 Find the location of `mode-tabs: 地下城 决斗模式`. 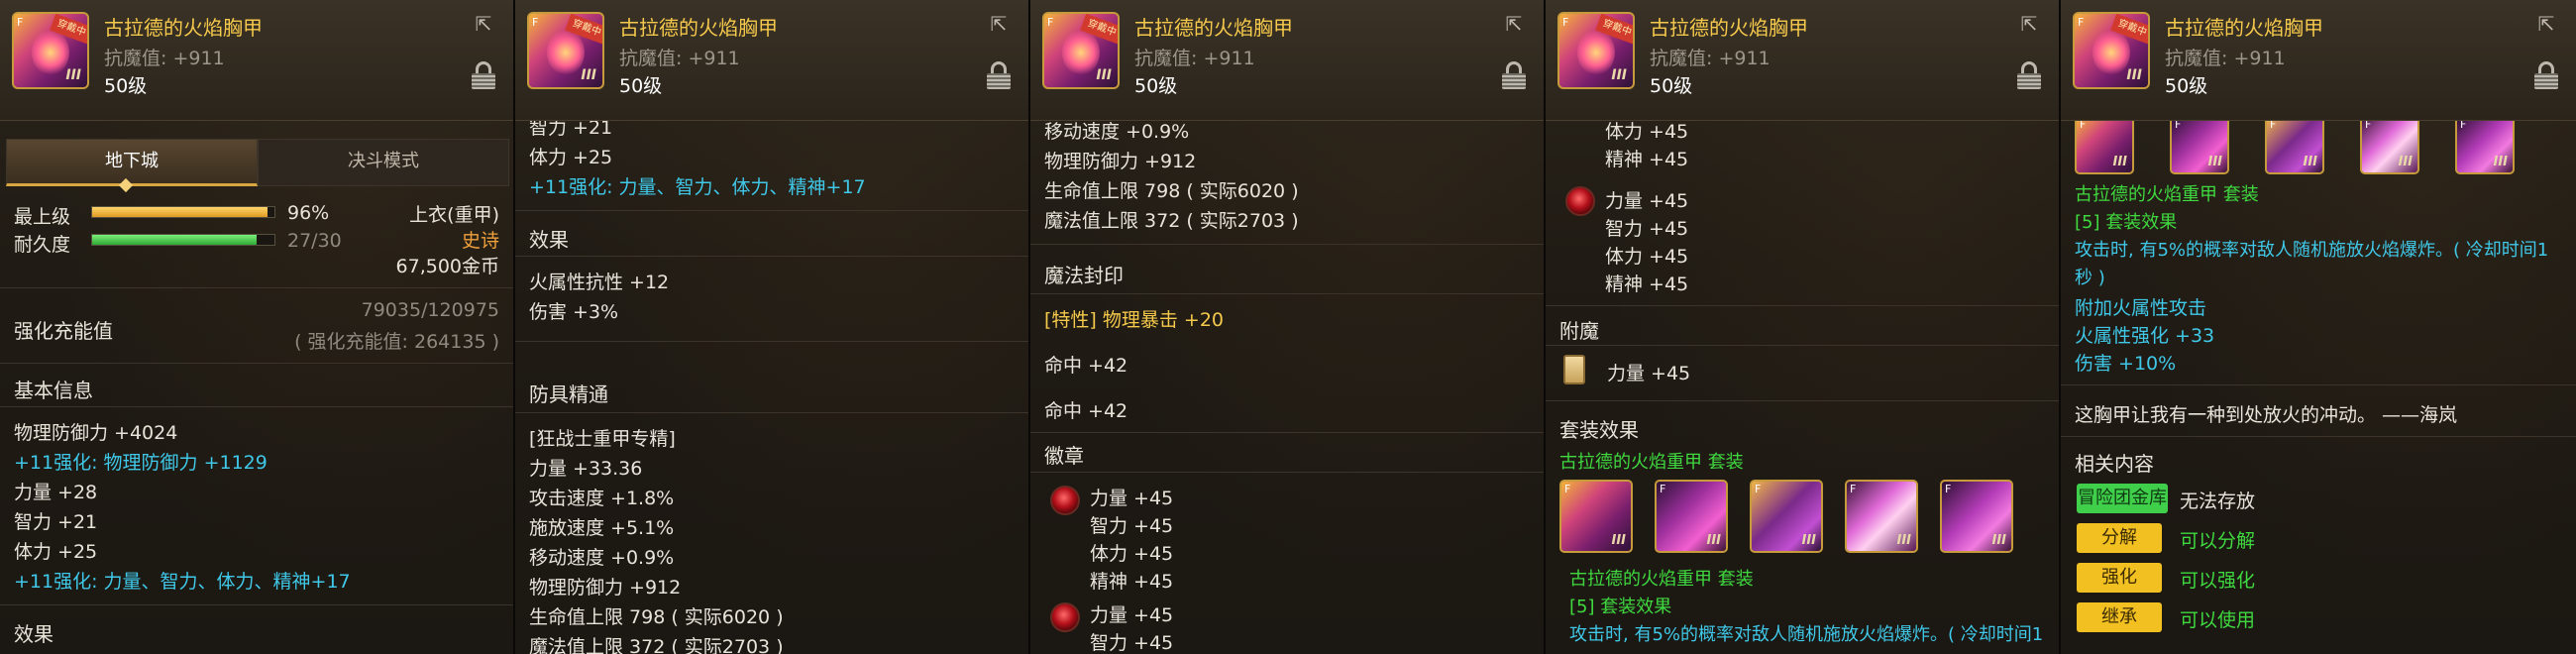

mode-tabs: 地下城 决斗模式 is located at coordinates (258, 162).